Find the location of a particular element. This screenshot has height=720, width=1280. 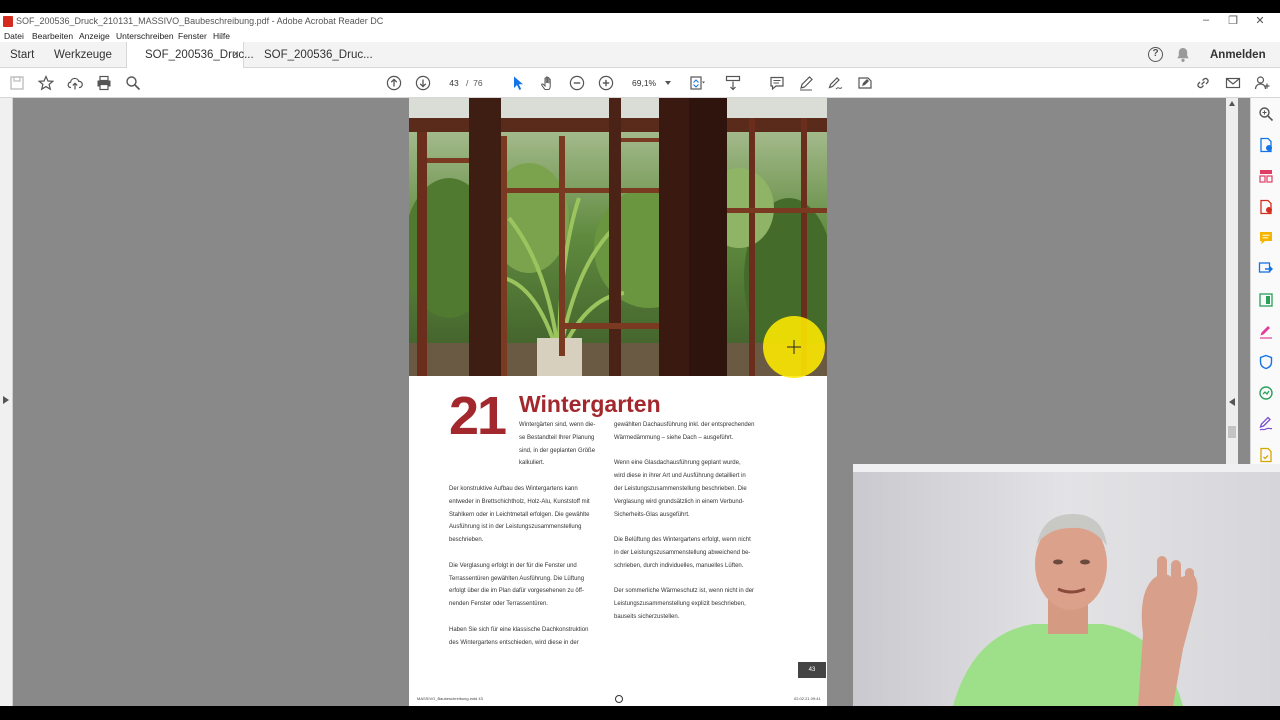

tab-start: Start is located at coordinates (22, 55).